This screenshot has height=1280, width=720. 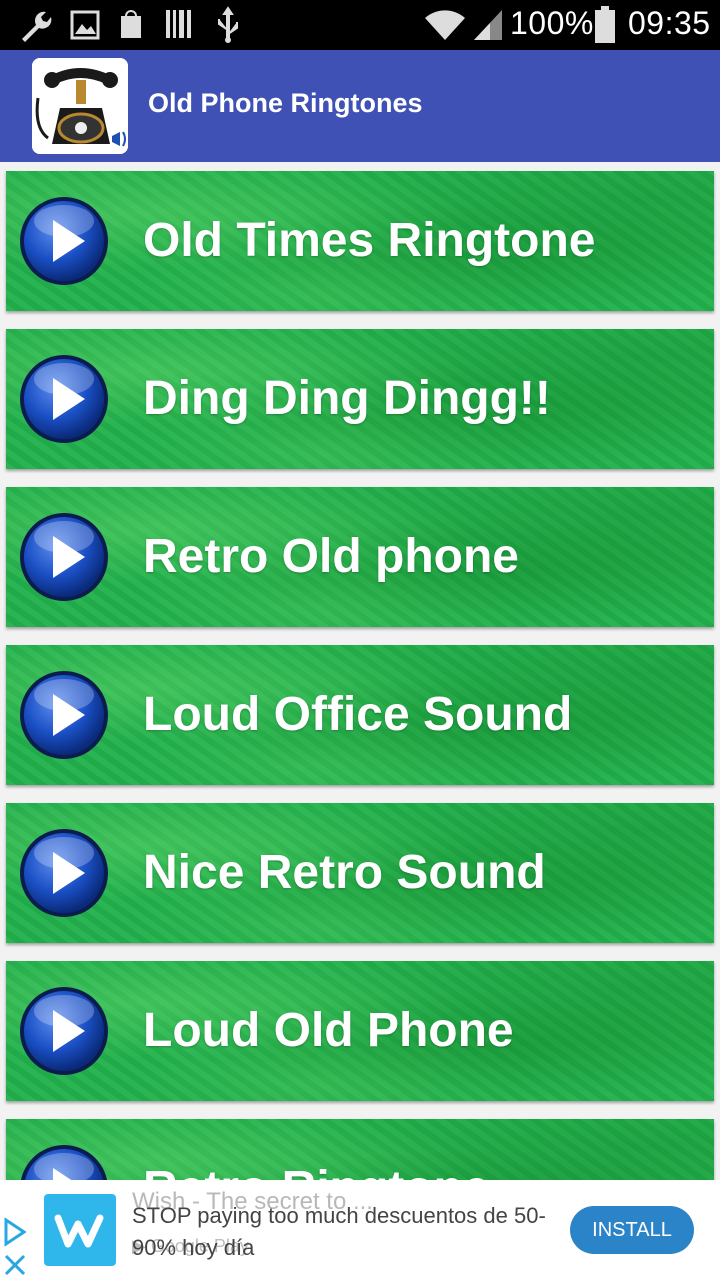 What do you see at coordinates (331, 556) in the screenshot?
I see `ringtone-title: Retro Old phone` at bounding box center [331, 556].